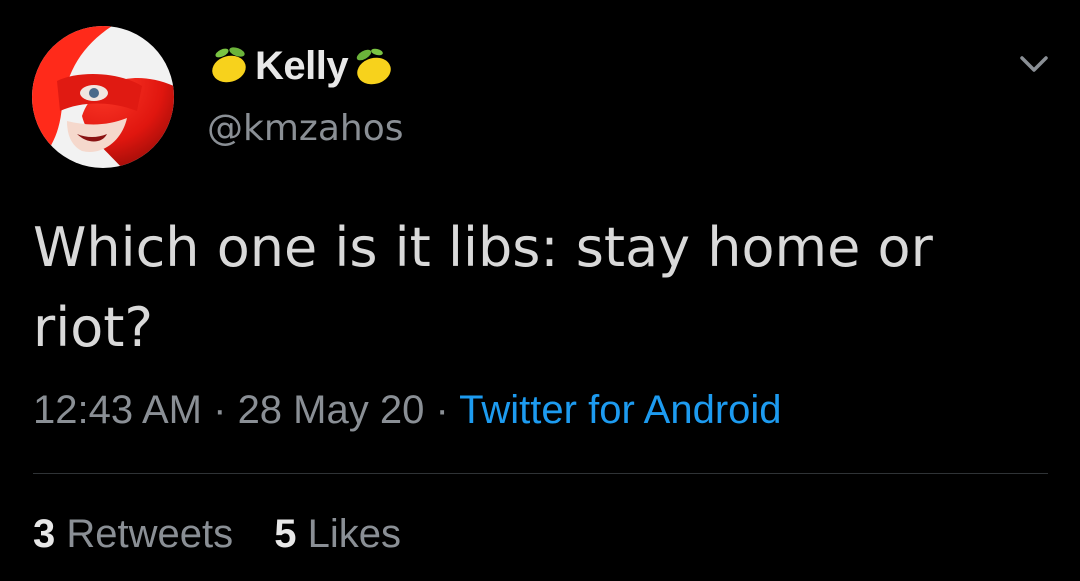 The width and height of the screenshot is (1080, 581). I want to click on avatar, so click(103, 97).